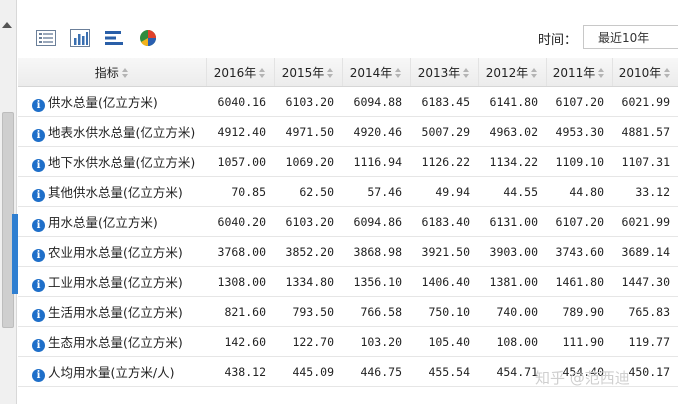 This screenshot has width=678, height=404. I want to click on column-header-year: 2014年, so click(376, 72).